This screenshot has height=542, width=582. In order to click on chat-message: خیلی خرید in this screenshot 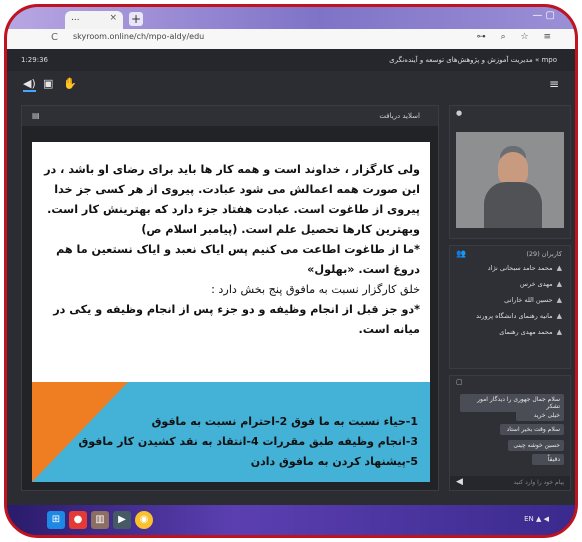, I will do `click(540, 415)`.